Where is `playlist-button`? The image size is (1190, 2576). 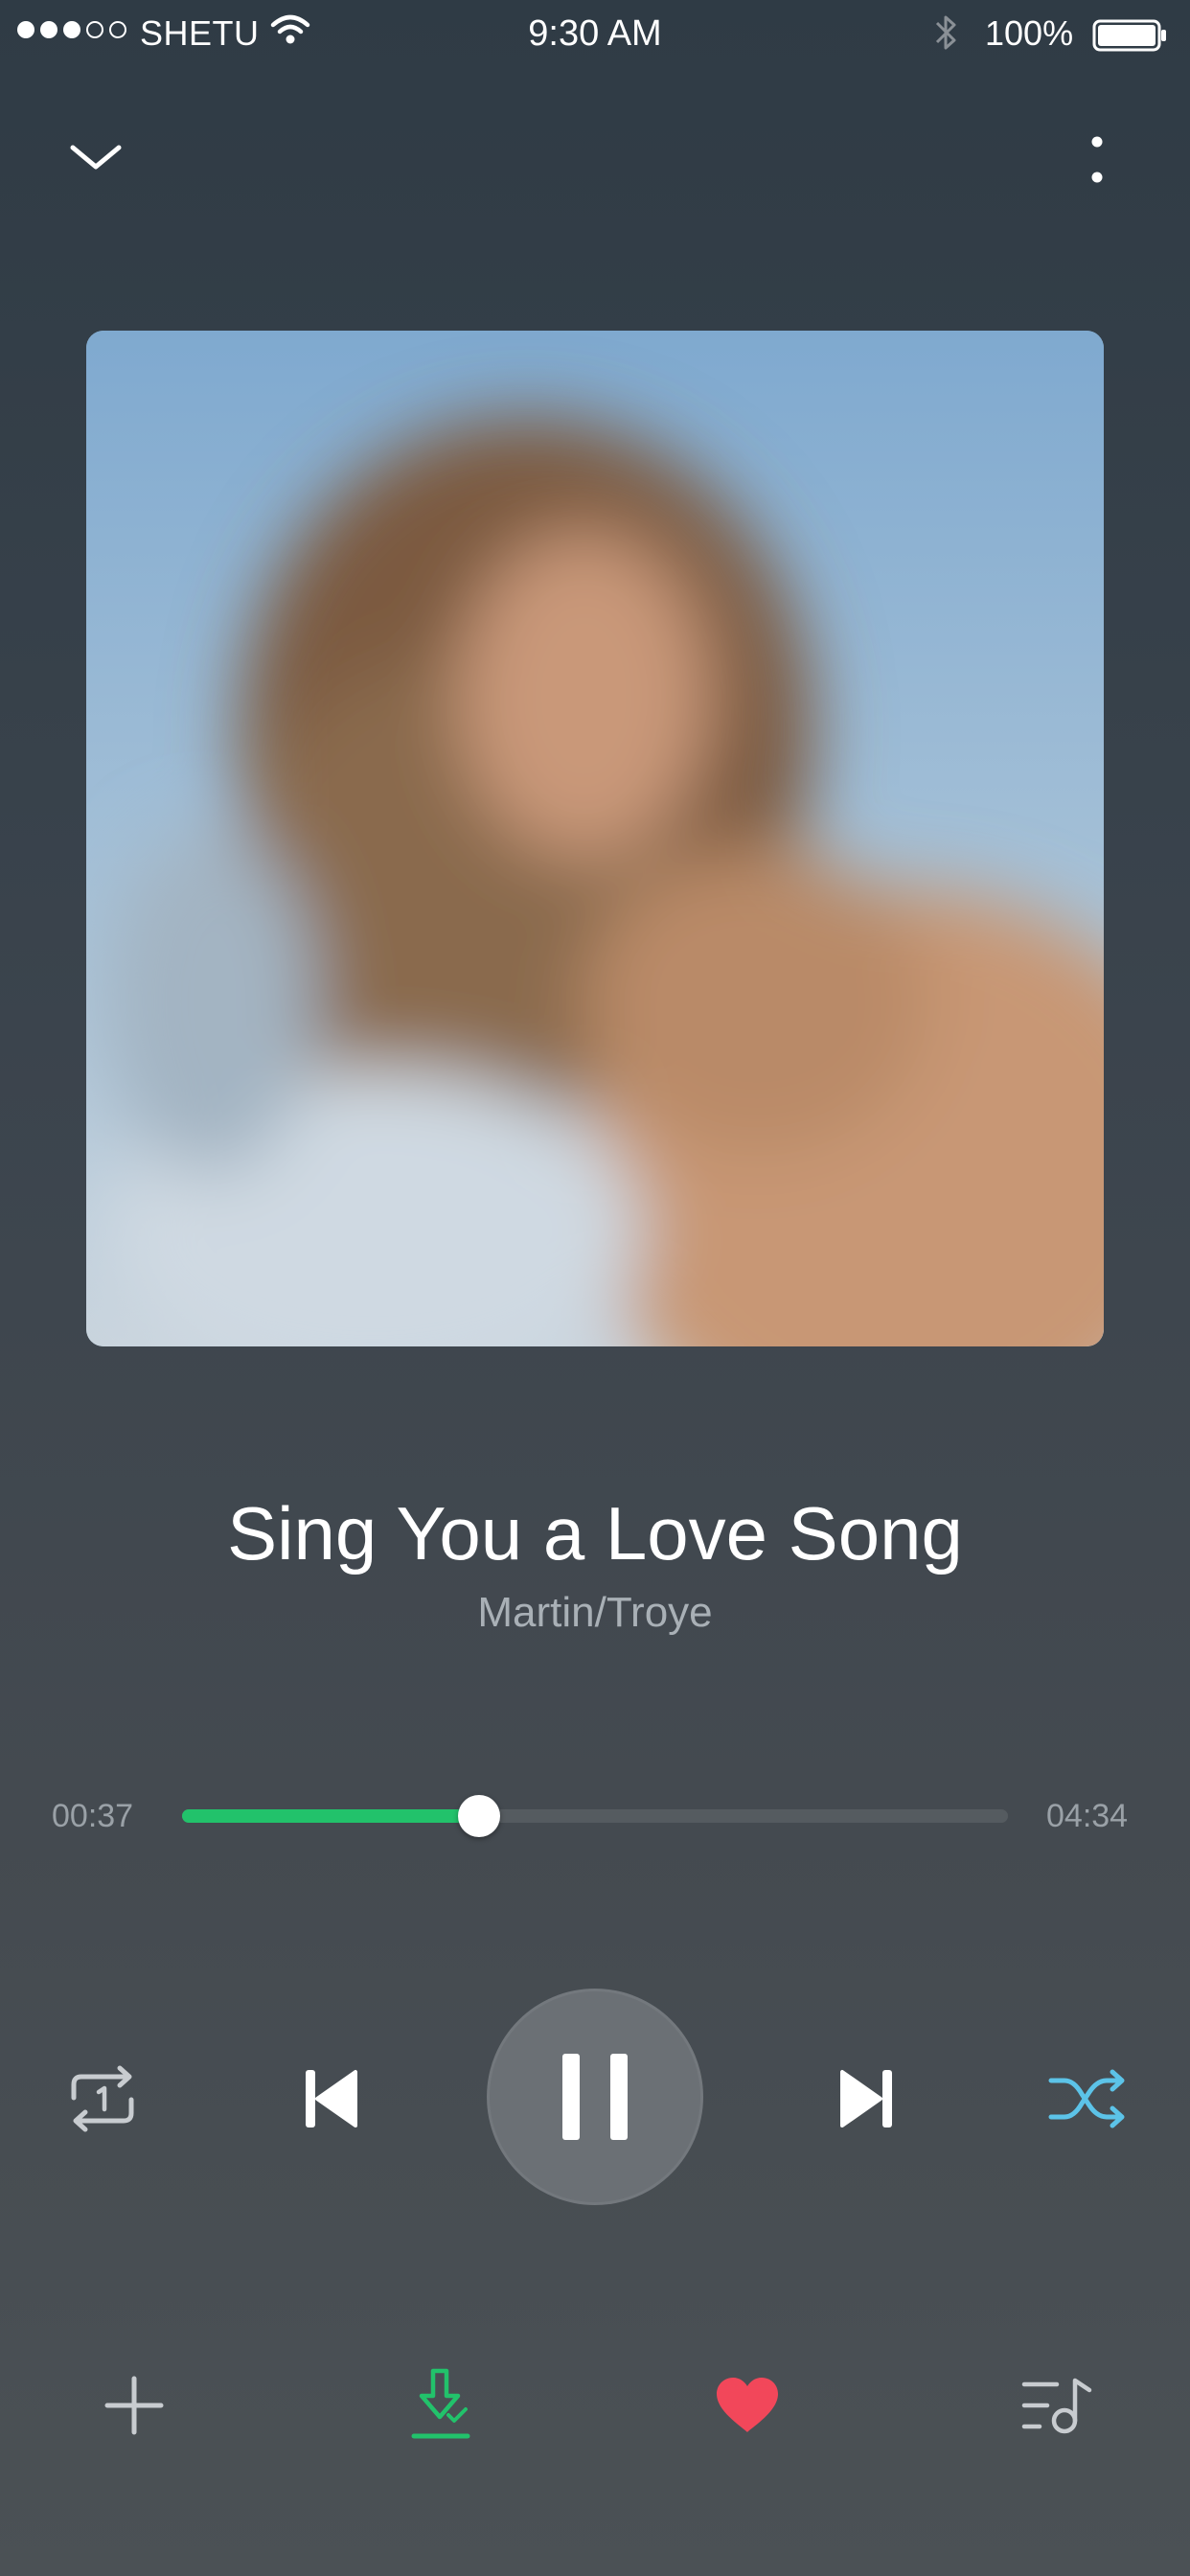 playlist-button is located at coordinates (1059, 2405).